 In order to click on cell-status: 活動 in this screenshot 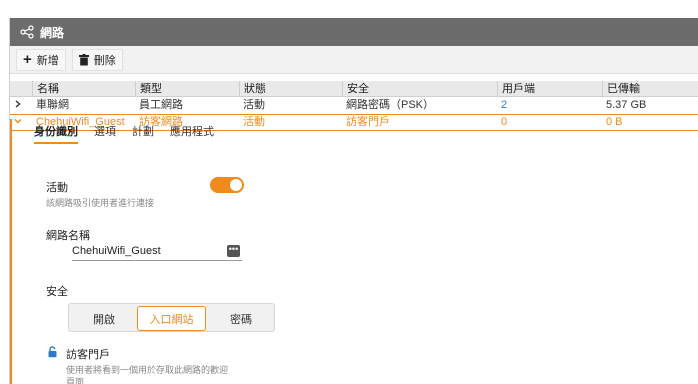, I will do `click(254, 105)`.